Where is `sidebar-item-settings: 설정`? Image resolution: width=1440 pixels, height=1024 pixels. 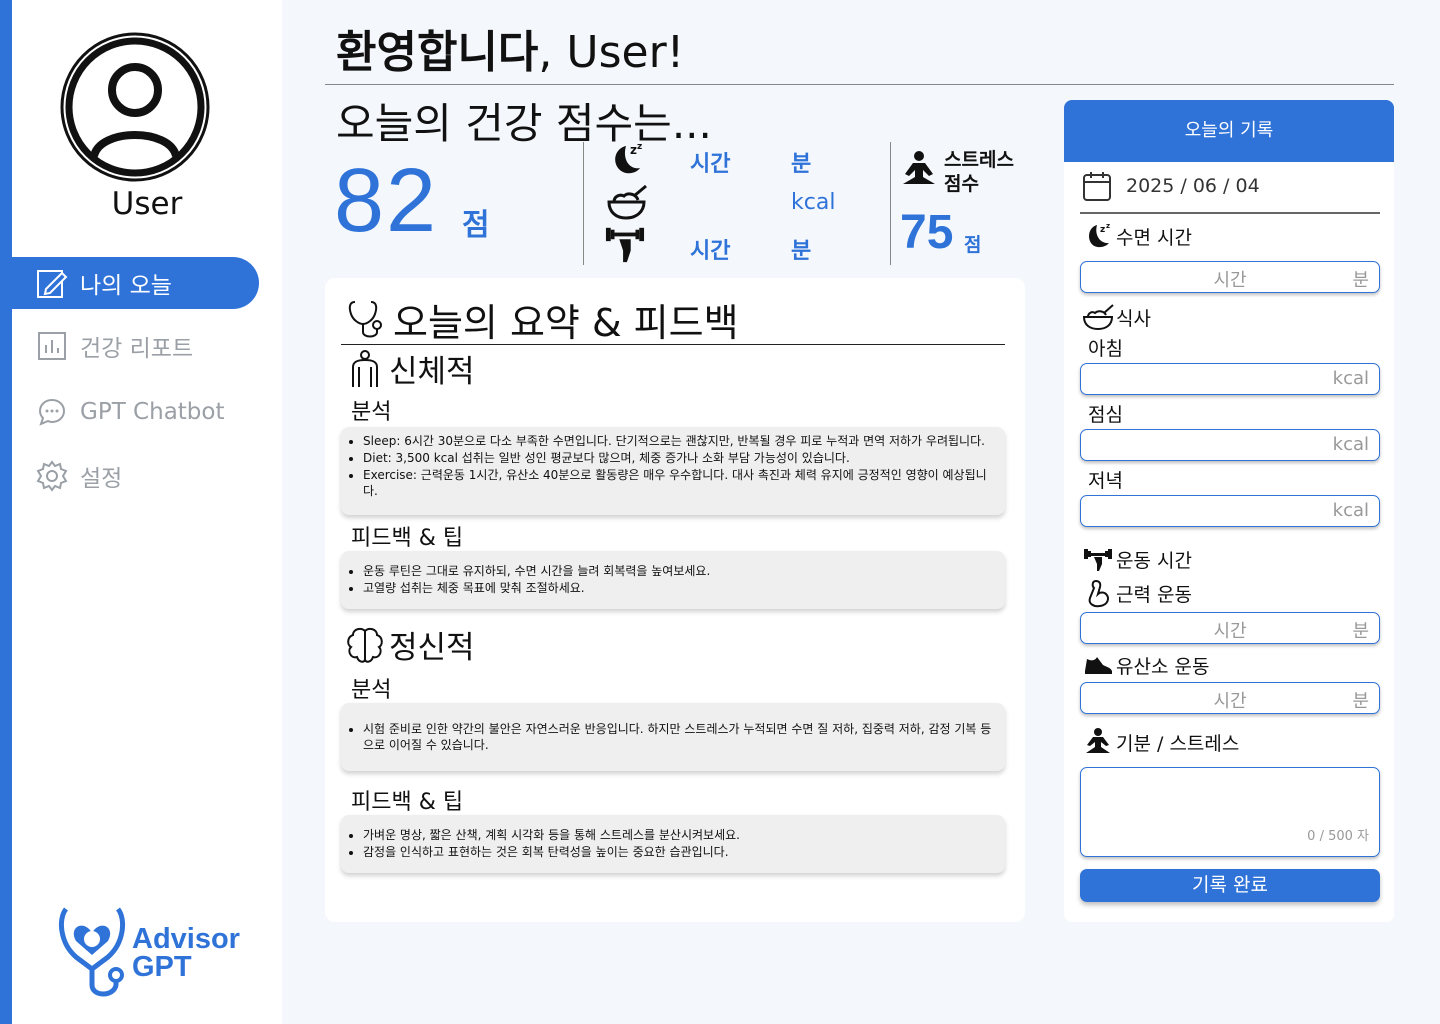 sidebar-item-settings: 설정 is located at coordinates (142, 476).